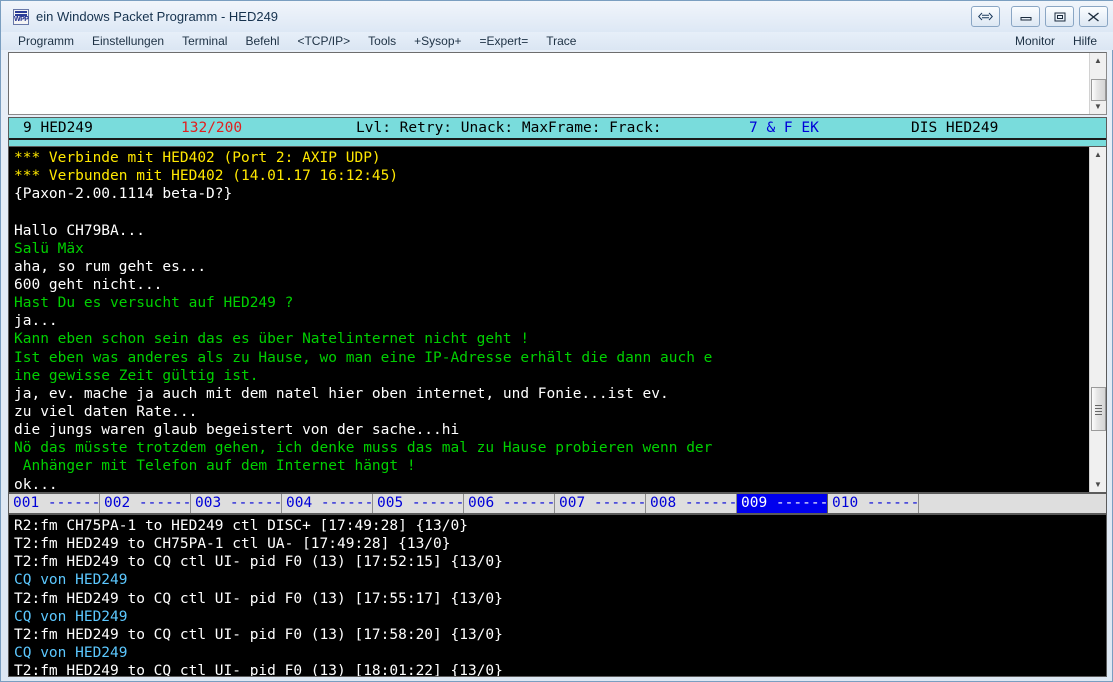 Image resolution: width=1113 pixels, height=682 pixels. What do you see at coordinates (782, 503) in the screenshot?
I see `channel-tab-009: 009 ------` at bounding box center [782, 503].